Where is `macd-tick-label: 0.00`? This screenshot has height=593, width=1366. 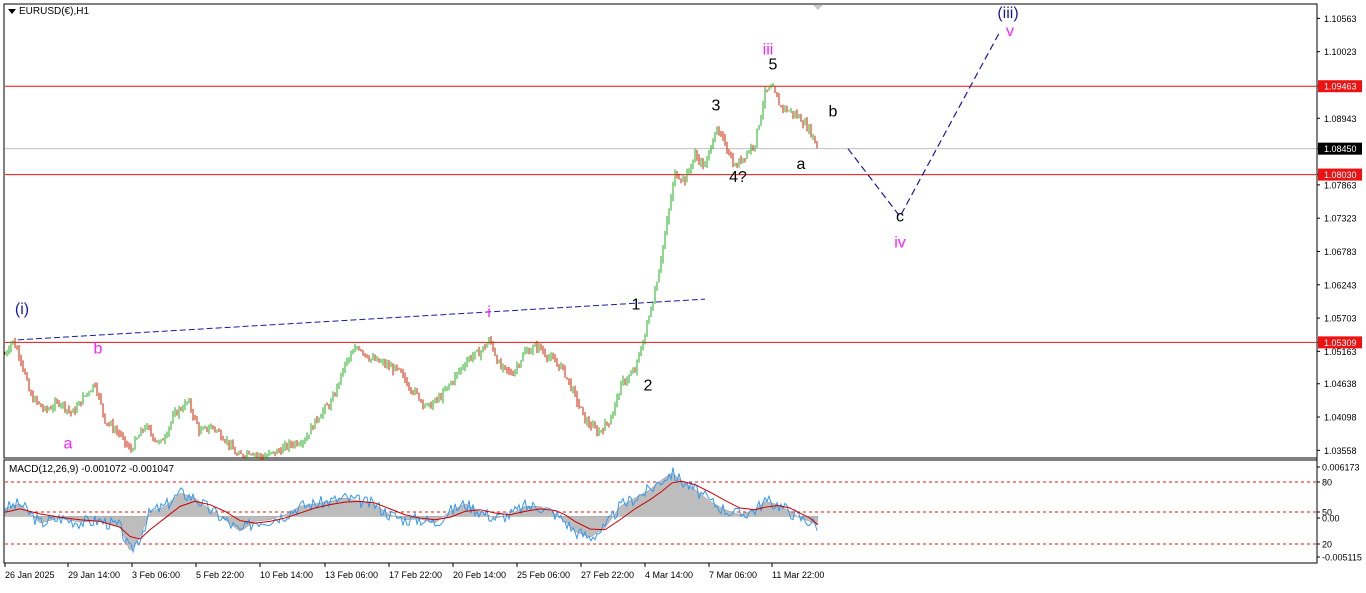
macd-tick-label: 0.00 is located at coordinates (1331, 519).